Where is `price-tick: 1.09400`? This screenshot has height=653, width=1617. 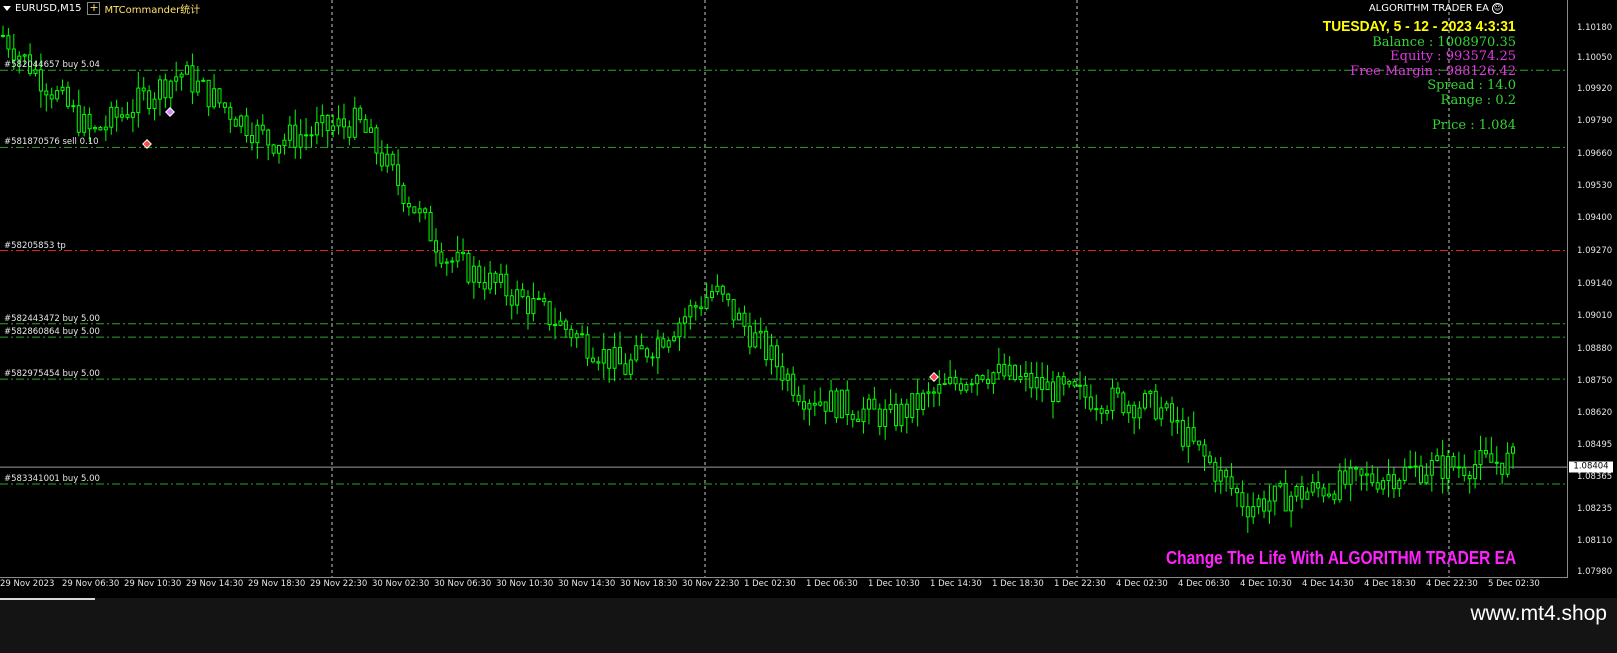 price-tick: 1.09400 is located at coordinates (1595, 218).